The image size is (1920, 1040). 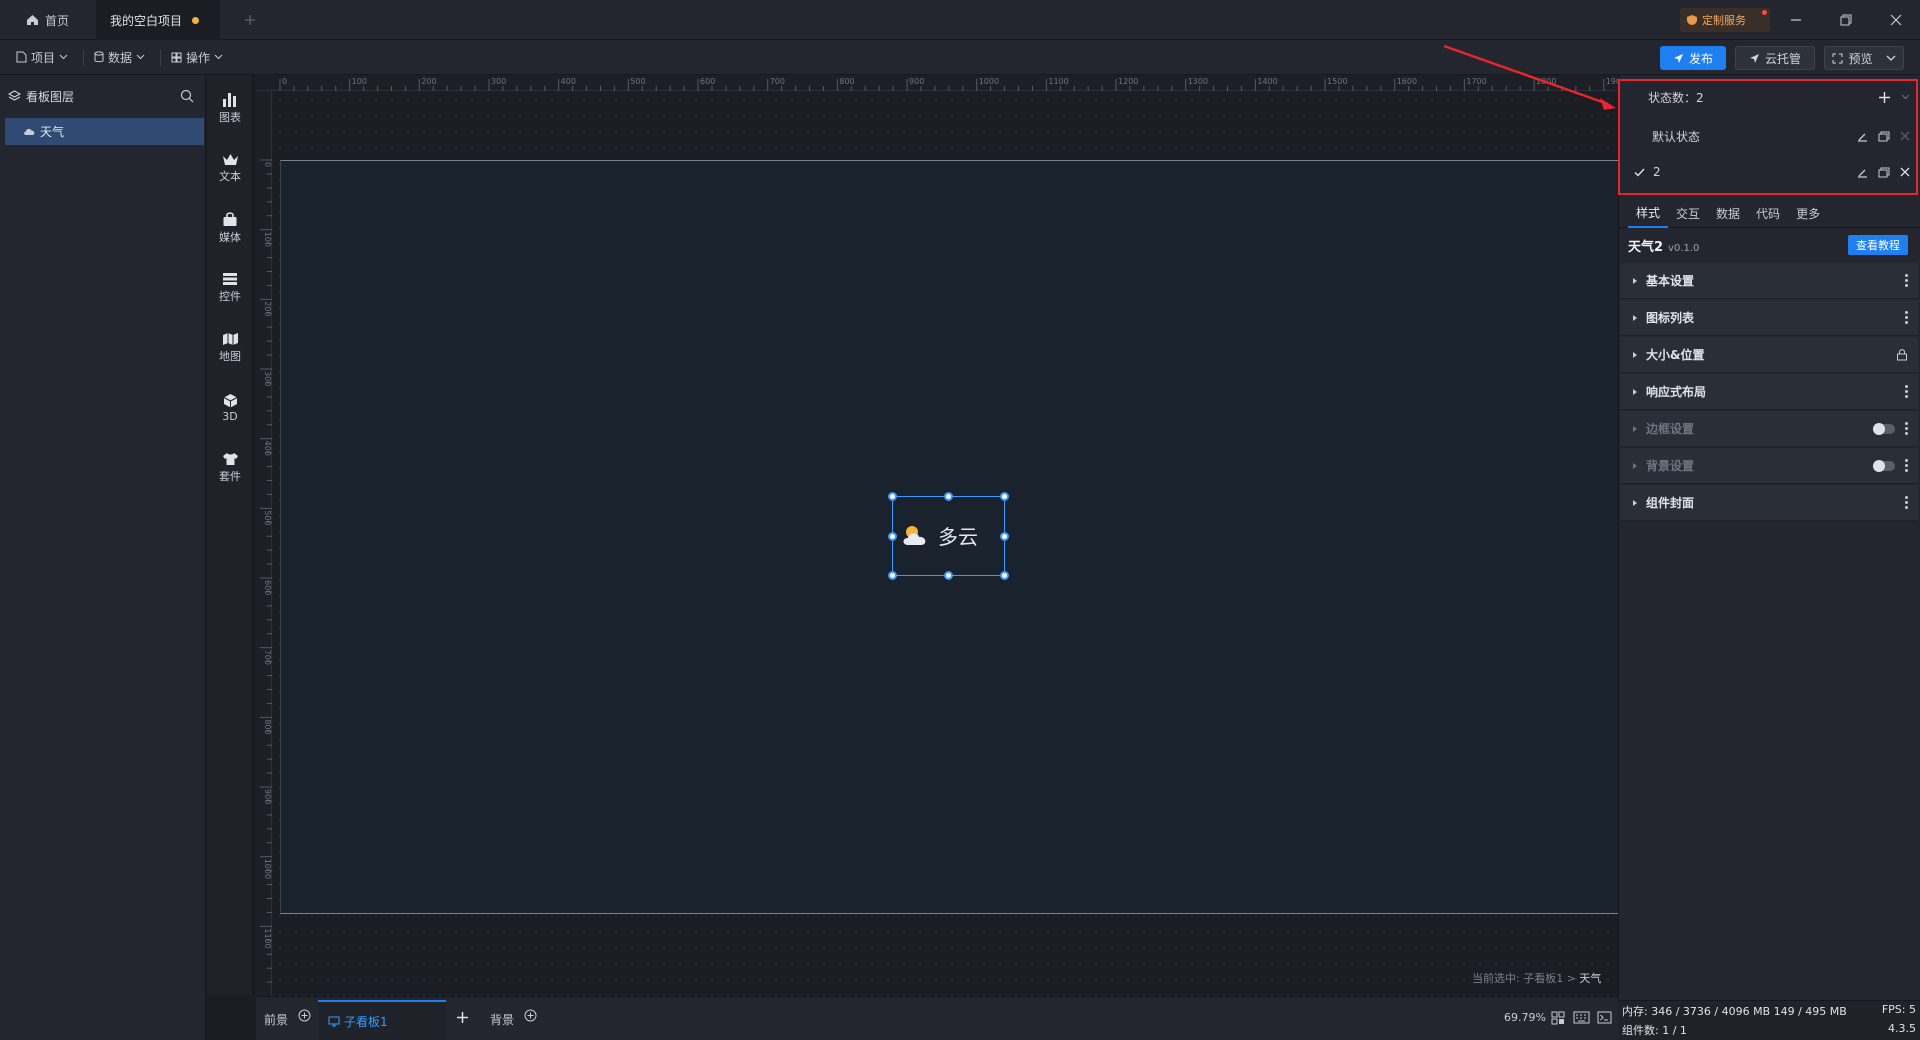 What do you see at coordinates (1769, 503) in the screenshot?
I see `section-row: 组件封面` at bounding box center [1769, 503].